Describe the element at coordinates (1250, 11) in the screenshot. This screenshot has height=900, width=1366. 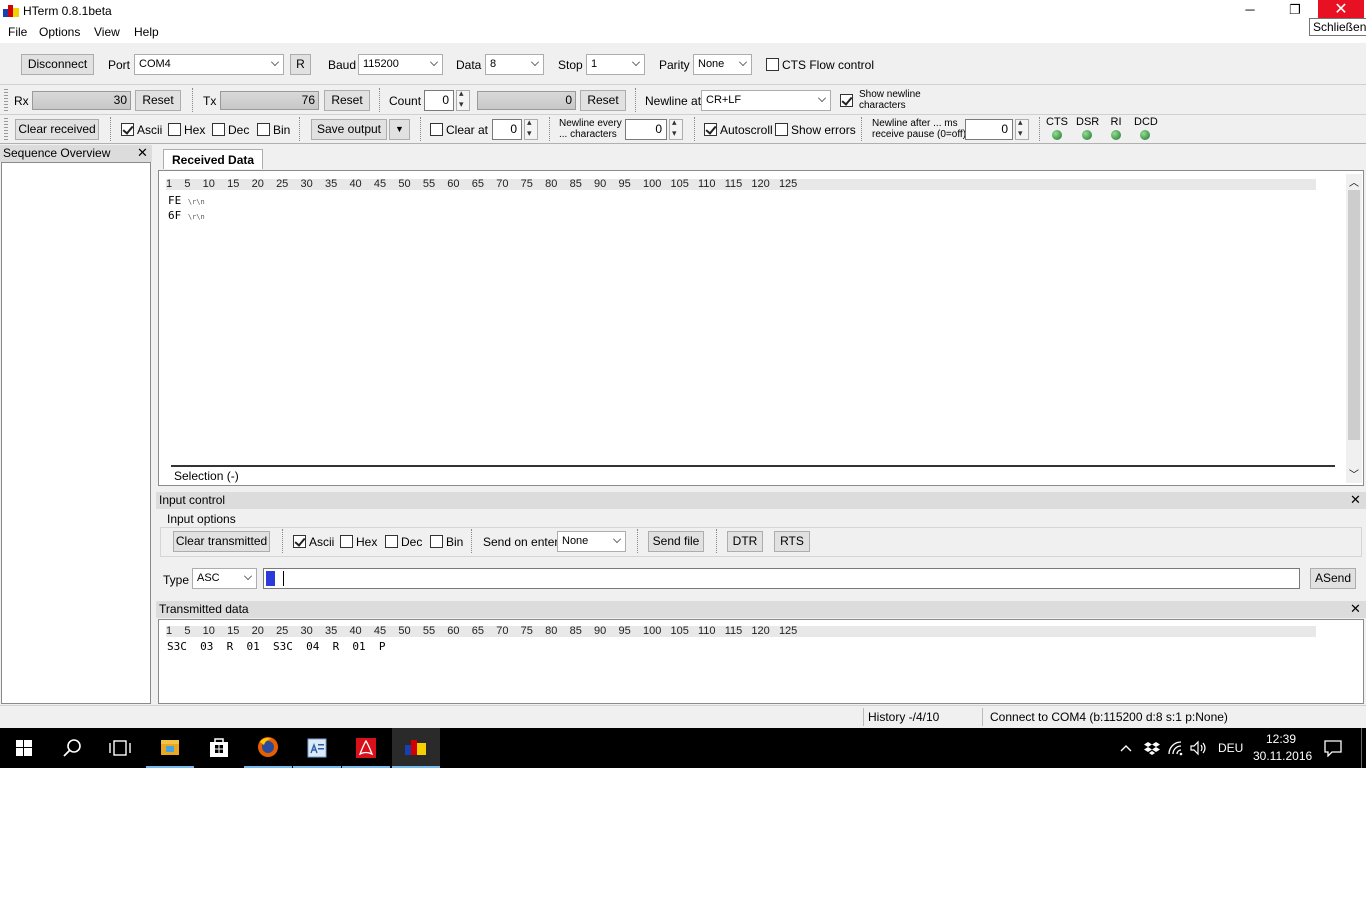
I see `minimize-button: ─` at that location.